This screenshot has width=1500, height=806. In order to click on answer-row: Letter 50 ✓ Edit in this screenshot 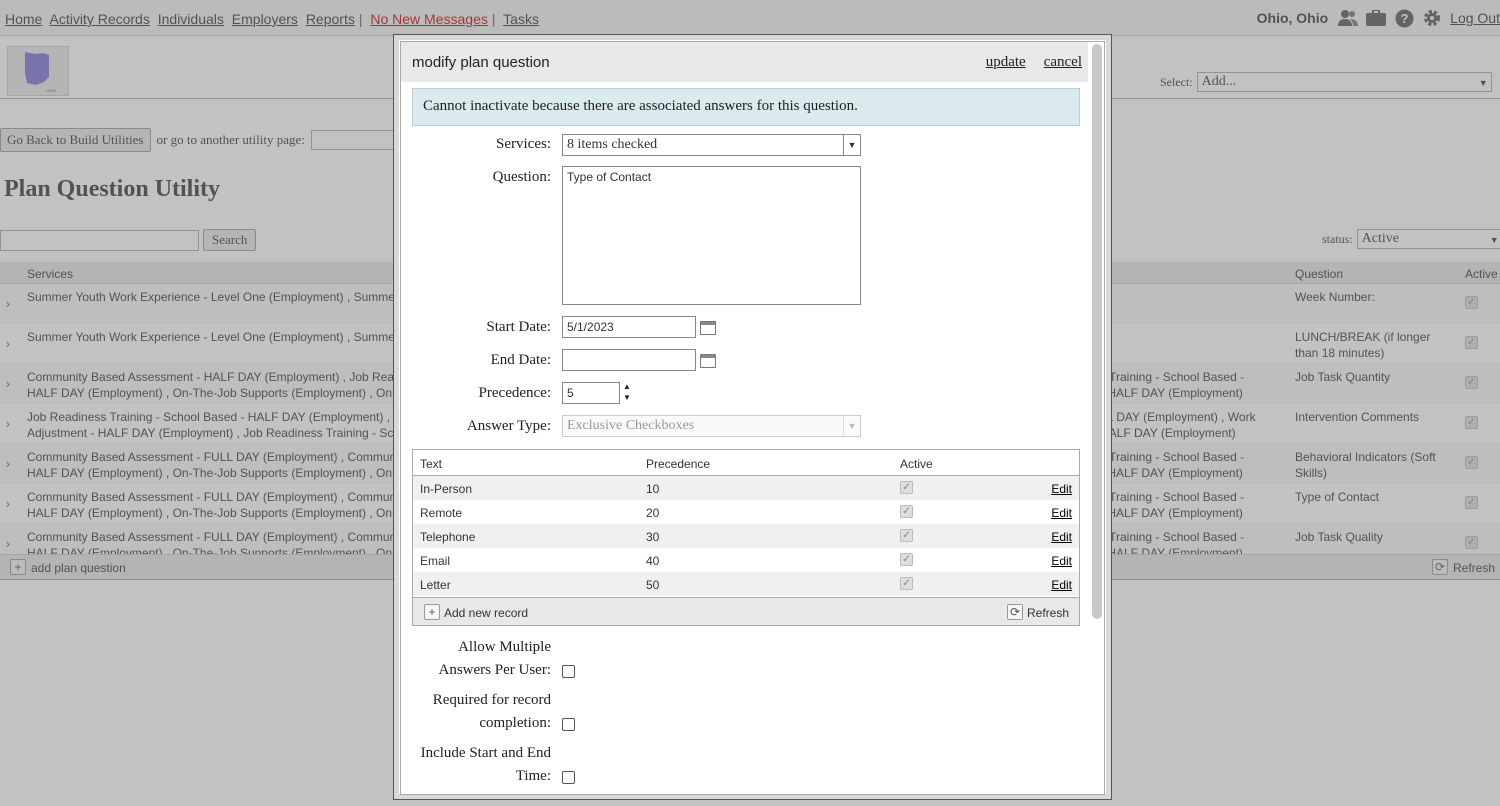, I will do `click(746, 584)`.